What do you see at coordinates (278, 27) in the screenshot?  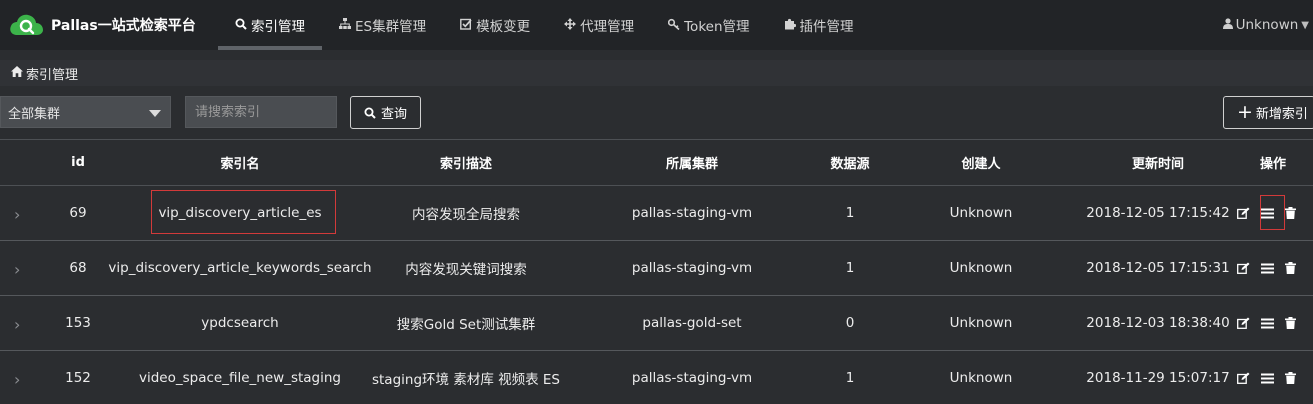 I see `nav-label: 索引管理` at bounding box center [278, 27].